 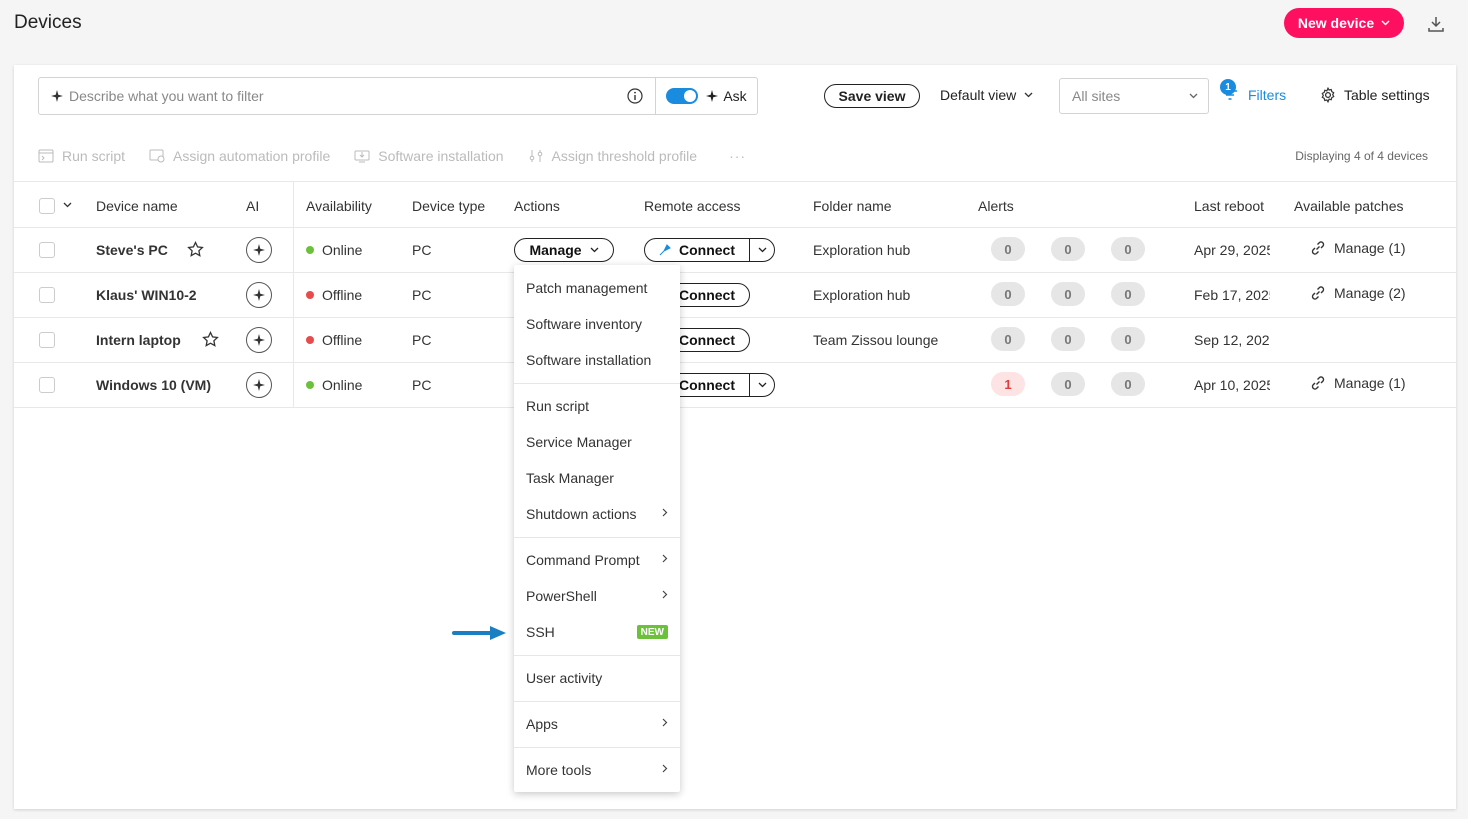 I want to click on filter-input: Describe what you want to filter, so click(x=347, y=96).